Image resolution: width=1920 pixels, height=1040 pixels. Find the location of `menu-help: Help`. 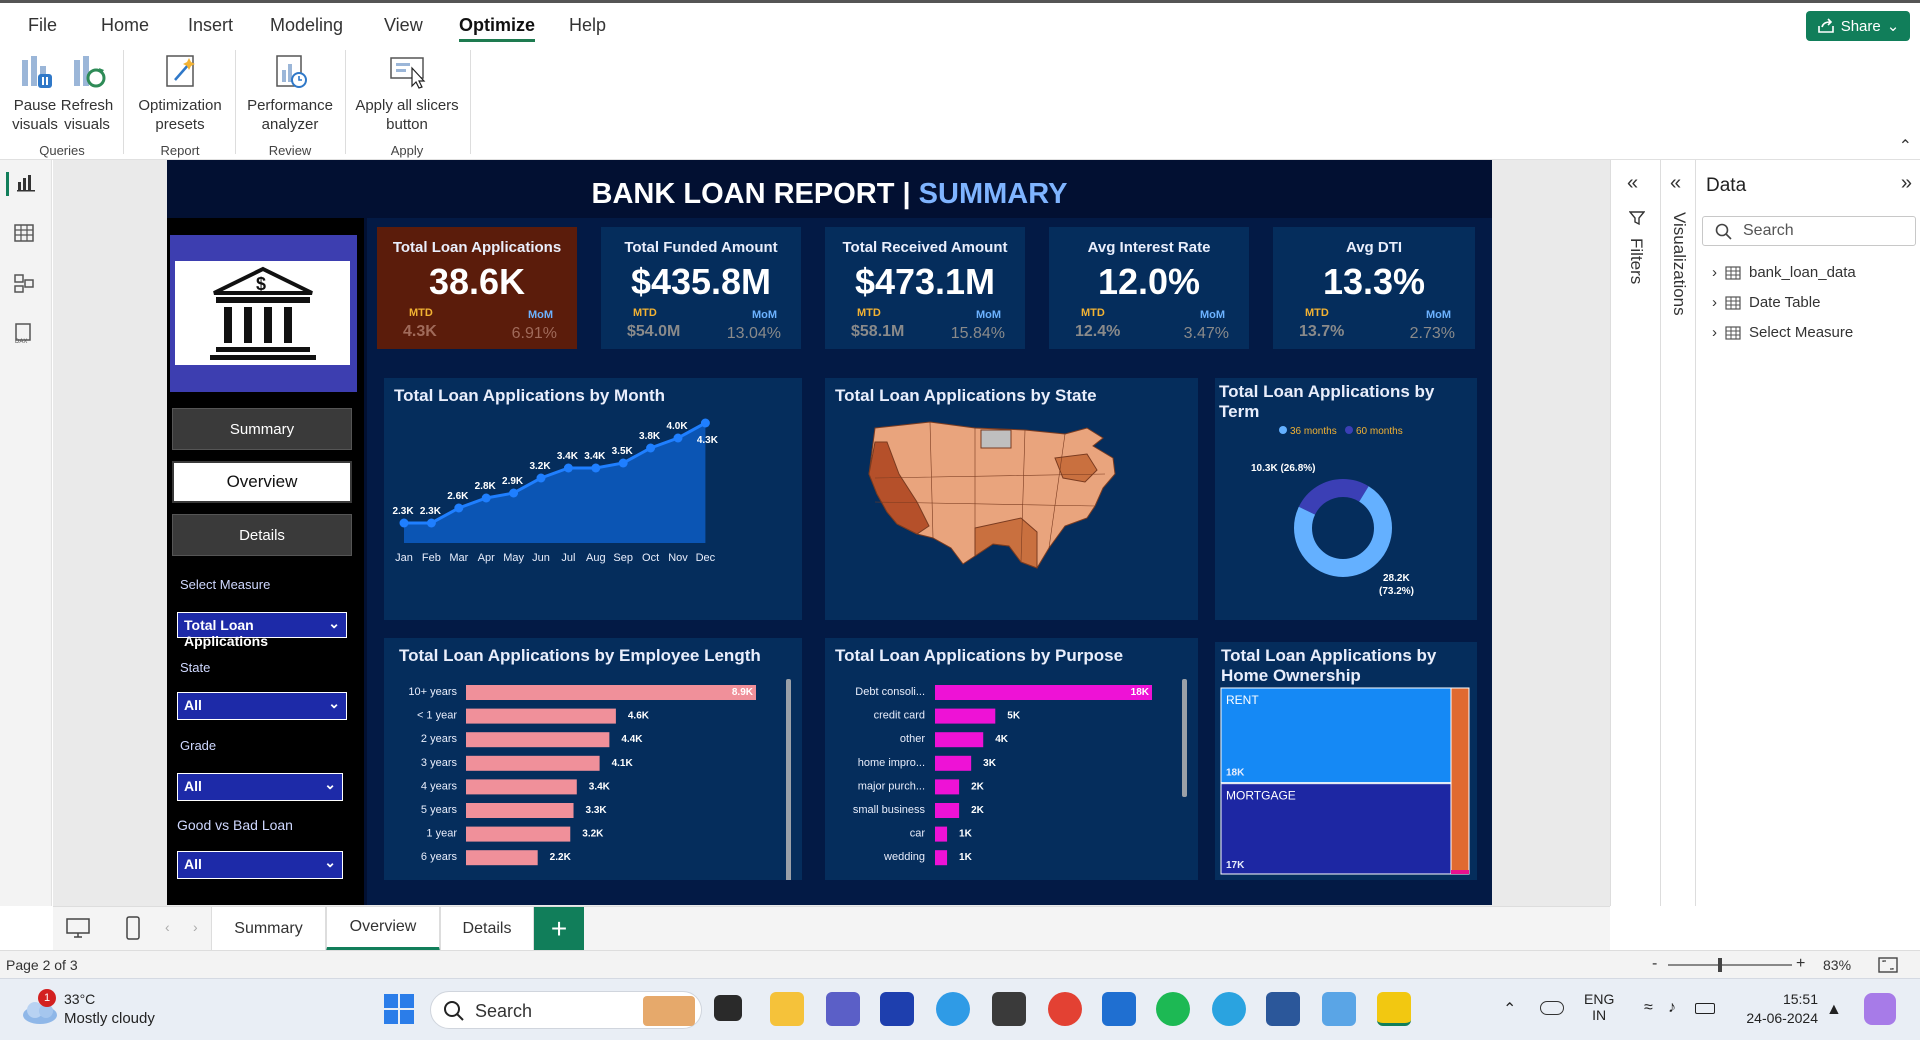

menu-help: Help is located at coordinates (587, 25).